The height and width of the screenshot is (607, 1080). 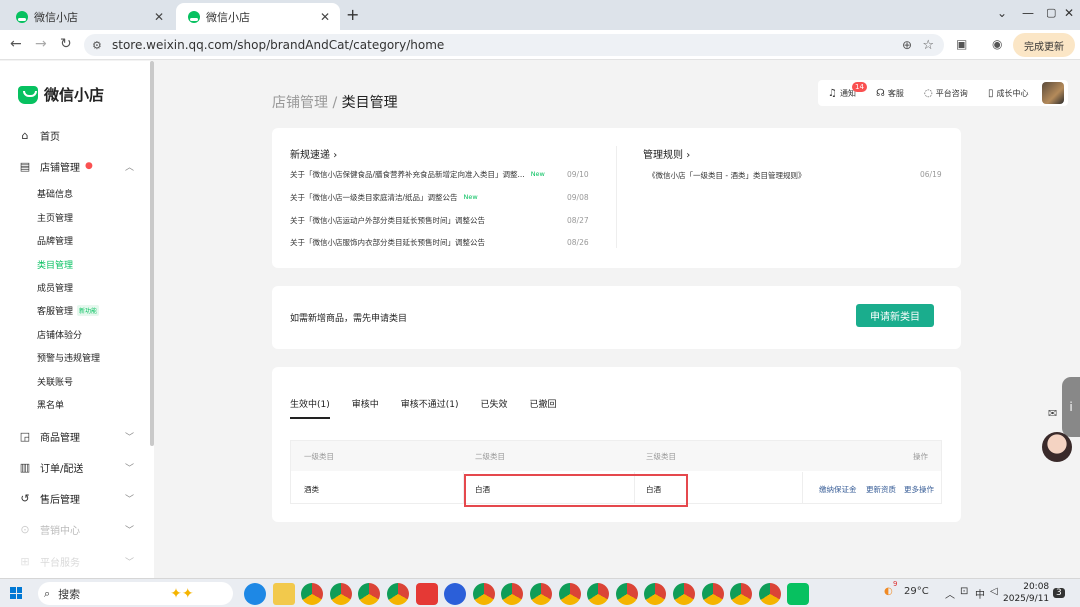 What do you see at coordinates (994, 591) in the screenshot?
I see `speaker-icon: ◁` at bounding box center [994, 591].